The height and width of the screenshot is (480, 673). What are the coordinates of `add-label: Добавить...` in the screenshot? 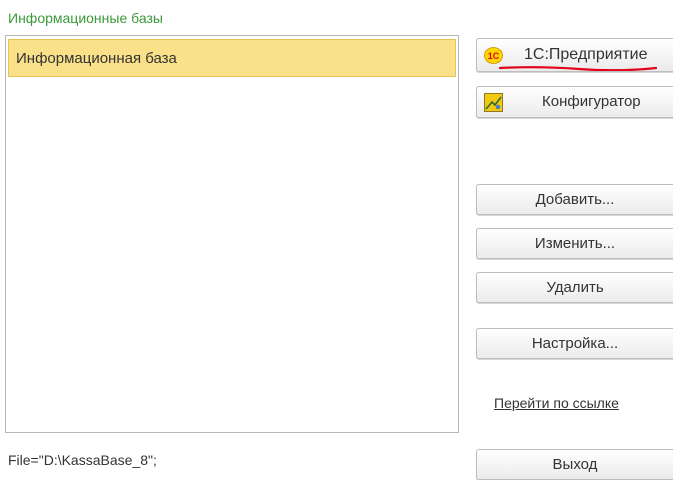 It's located at (575, 199).